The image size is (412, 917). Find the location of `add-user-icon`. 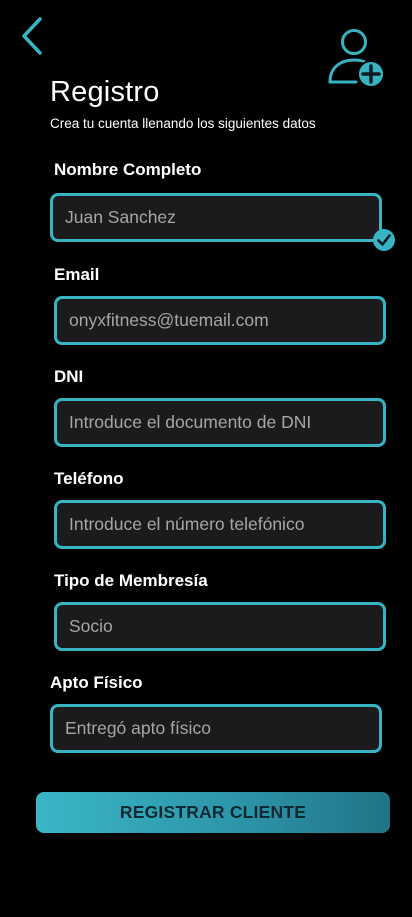

add-user-icon is located at coordinates (356, 58).